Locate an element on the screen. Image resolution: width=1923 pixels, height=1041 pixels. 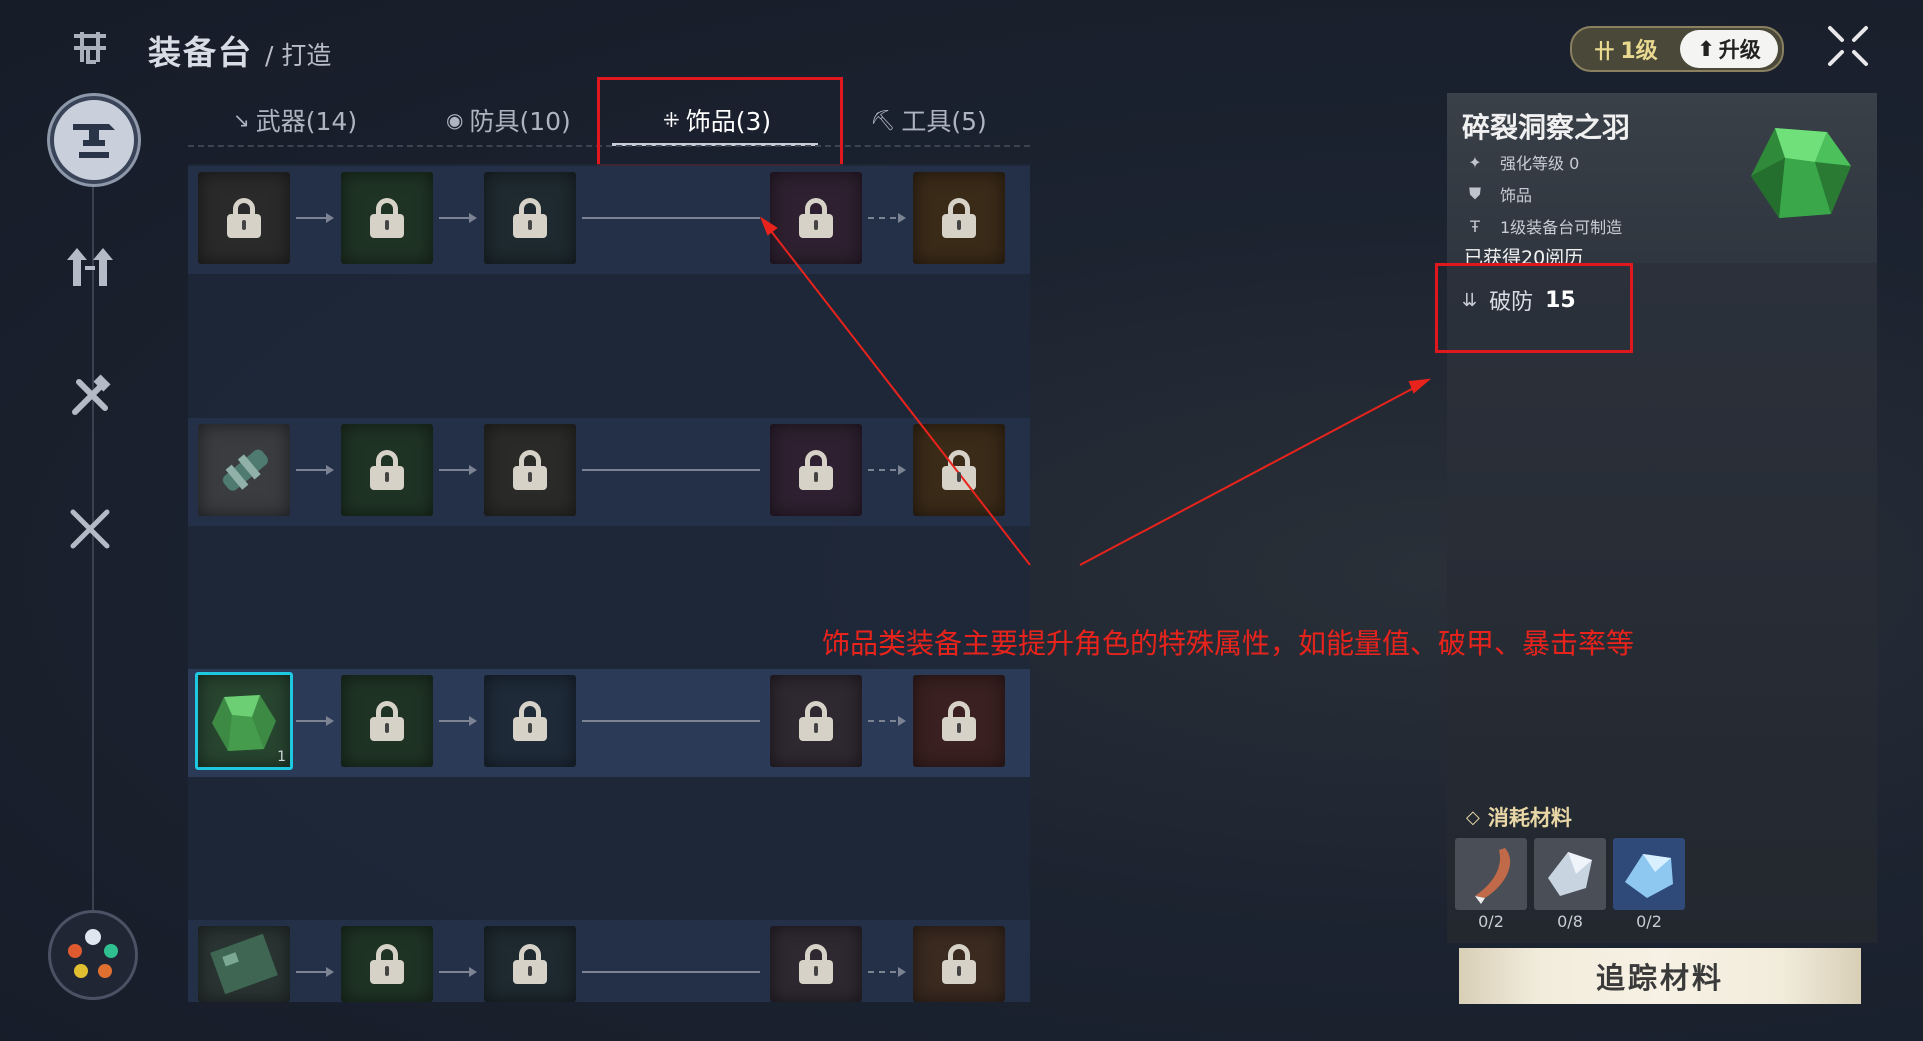
annotation-arrows is located at coordinates (1095, 391).